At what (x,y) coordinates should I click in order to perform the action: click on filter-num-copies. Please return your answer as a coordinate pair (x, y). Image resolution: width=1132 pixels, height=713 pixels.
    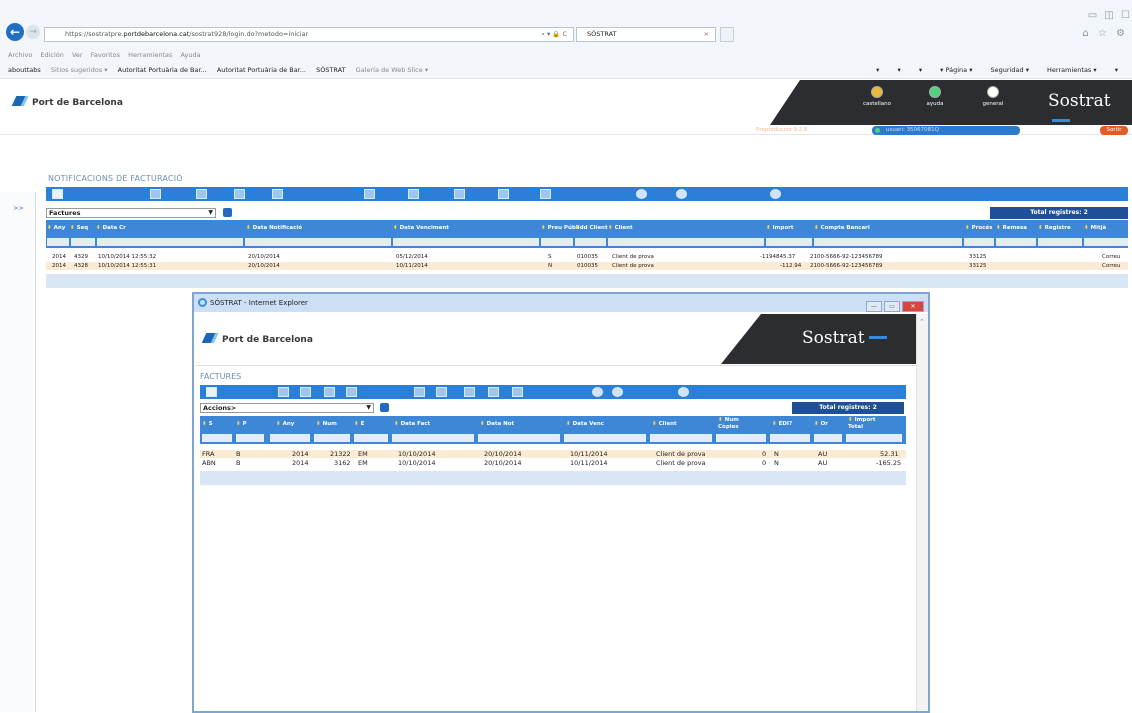
    Looking at the image, I should click on (741, 438).